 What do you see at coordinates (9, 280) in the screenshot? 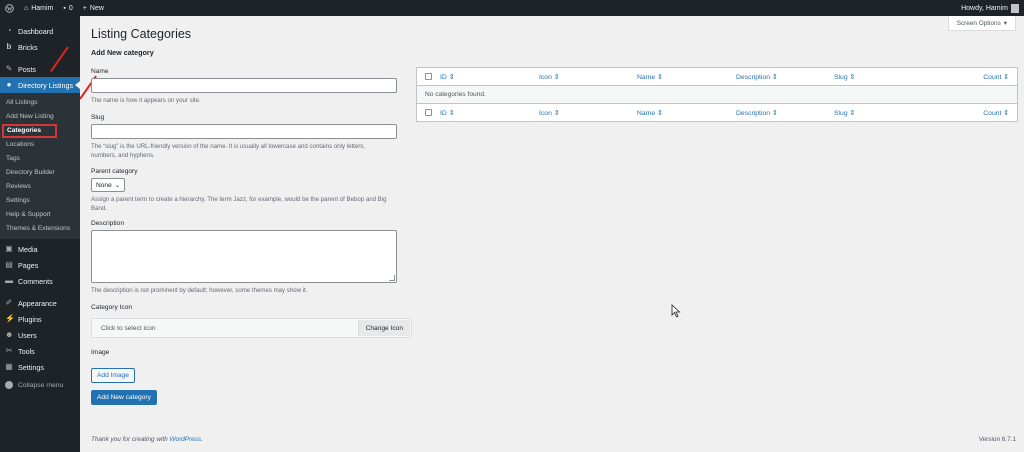
I see `comments-icon: ▬` at bounding box center [9, 280].